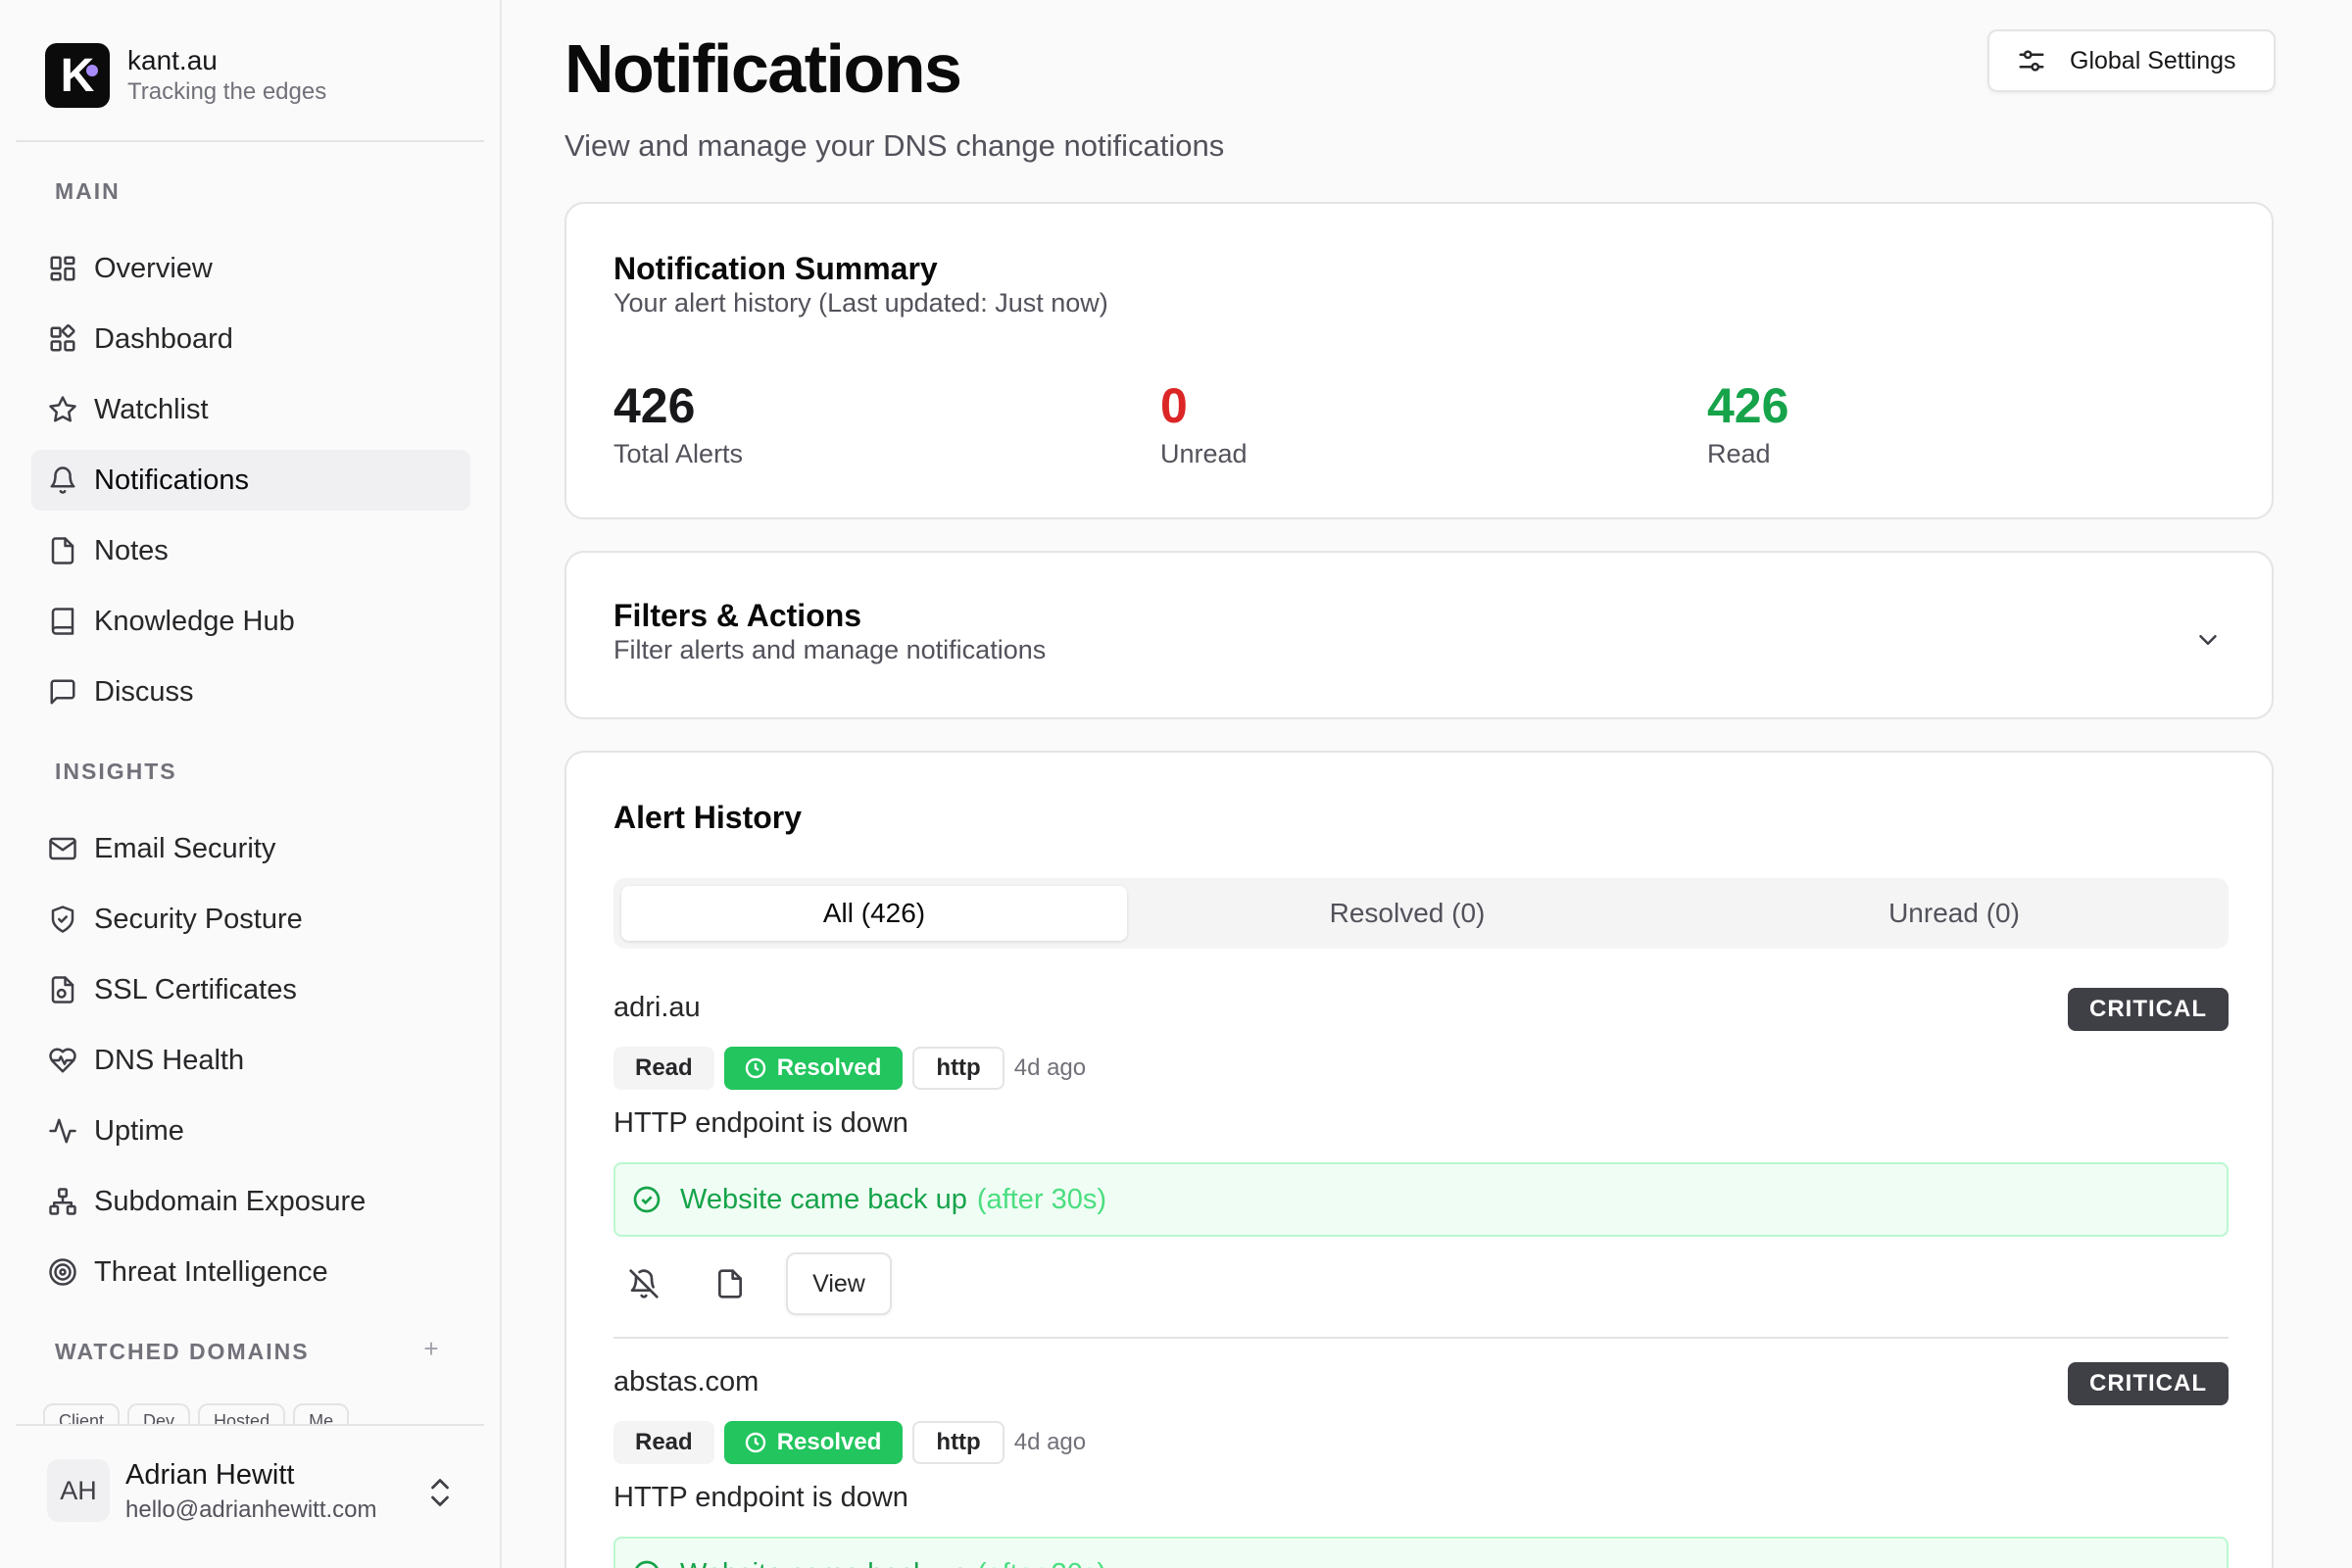 This screenshot has width=2352, height=1568. I want to click on book-icon, so click(62, 621).